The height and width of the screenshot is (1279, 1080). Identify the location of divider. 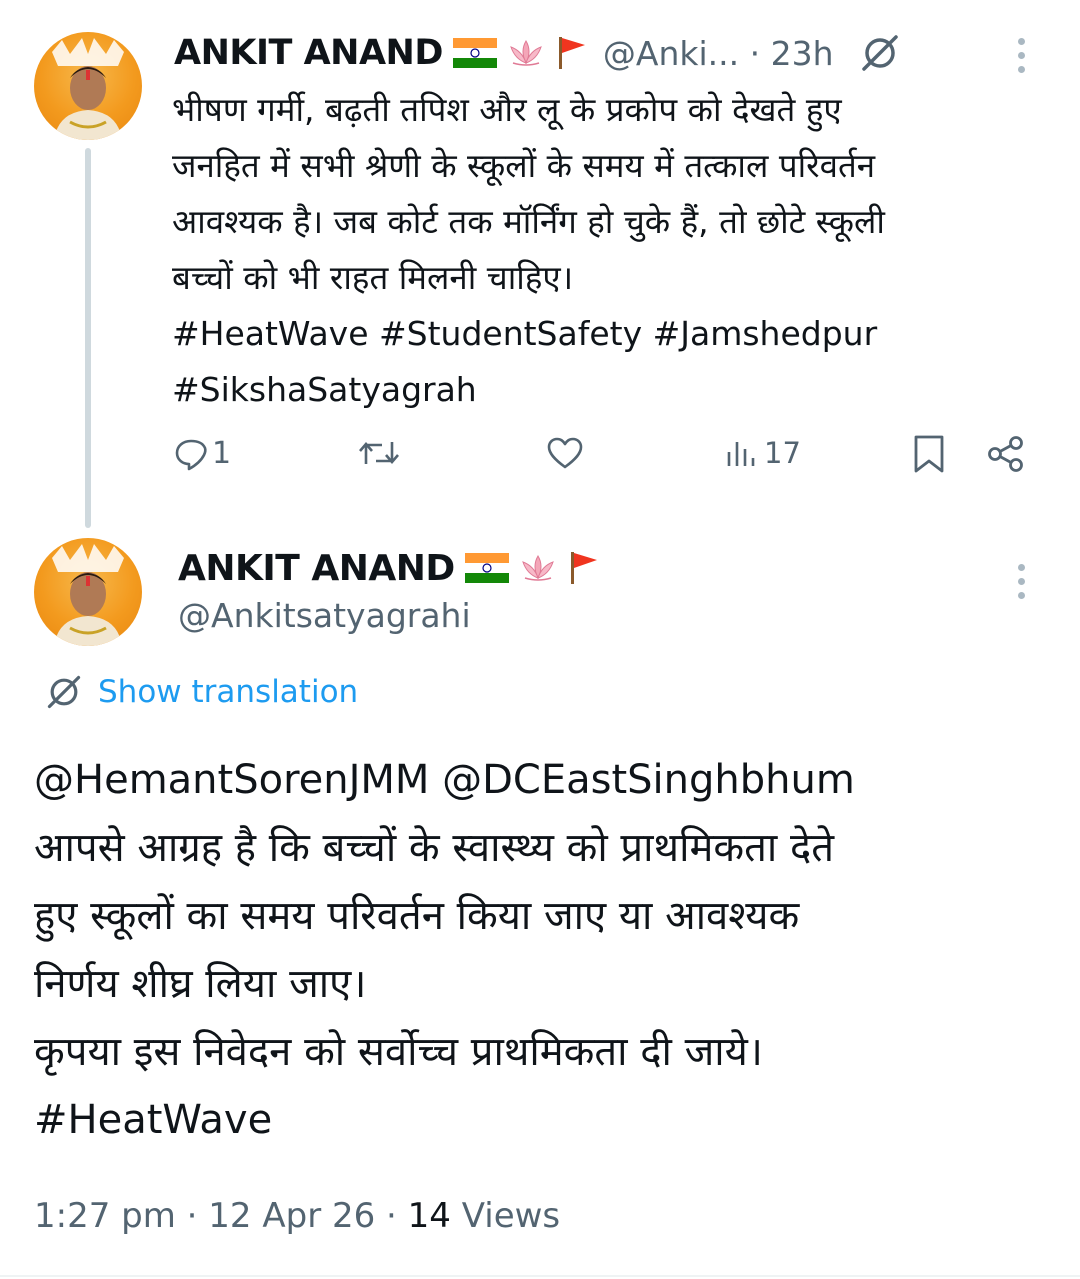
(540, 1276).